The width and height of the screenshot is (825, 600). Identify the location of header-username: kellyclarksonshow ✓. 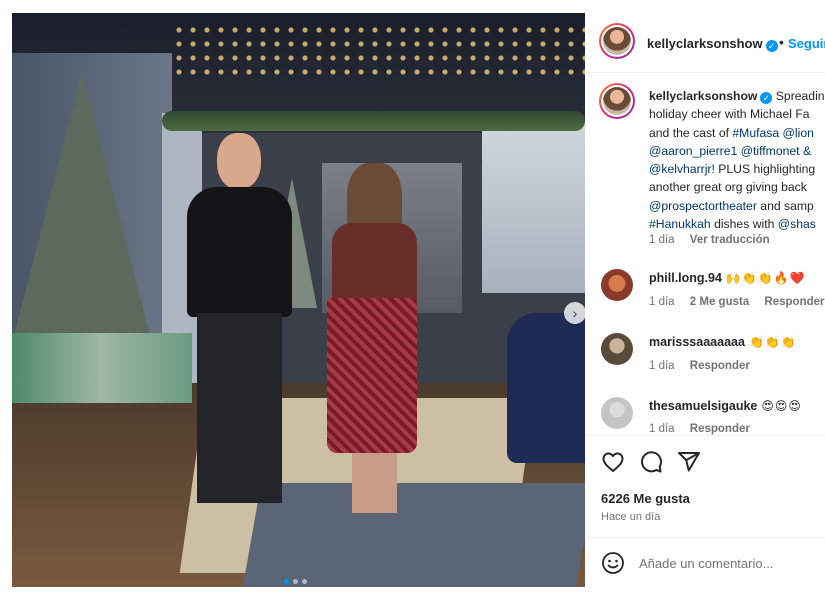
(712, 44).